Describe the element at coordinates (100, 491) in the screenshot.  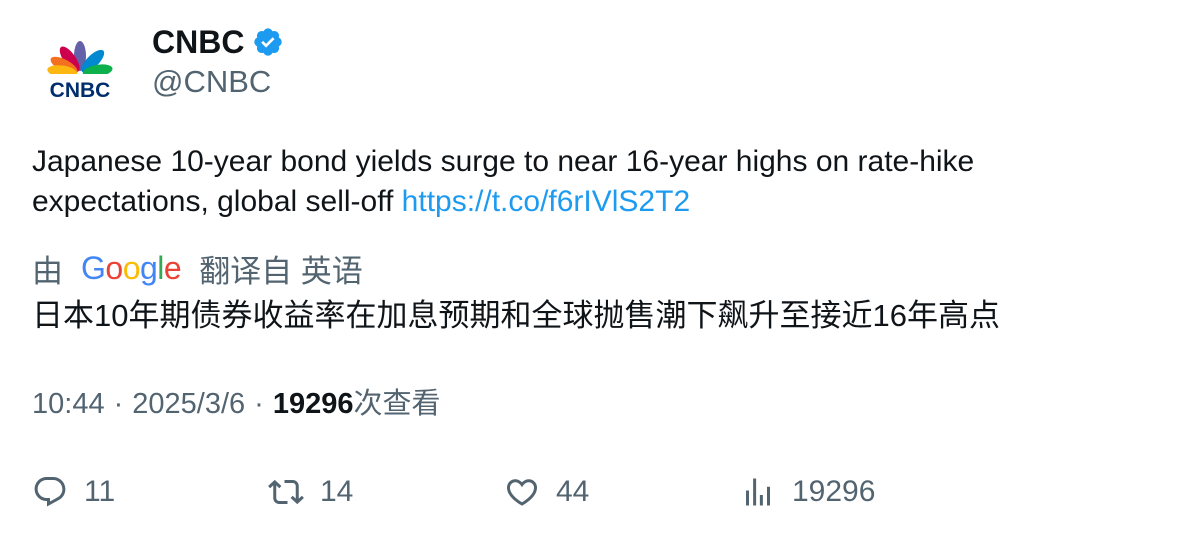
I see `reply-count: 11` at that location.